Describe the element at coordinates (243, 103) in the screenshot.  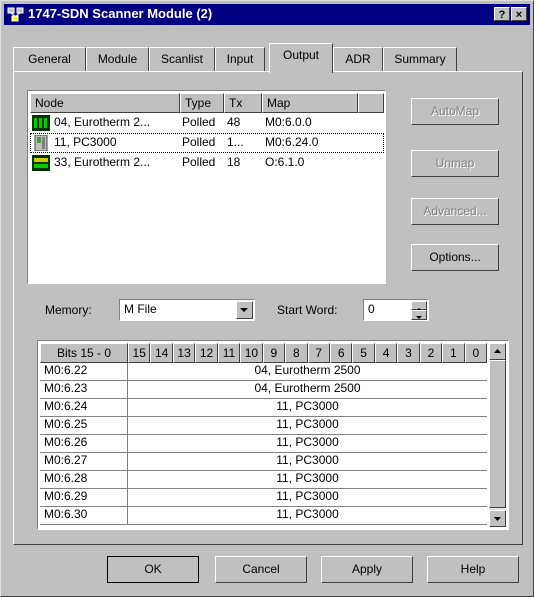
I see `column-header-tx: Tx` at that location.